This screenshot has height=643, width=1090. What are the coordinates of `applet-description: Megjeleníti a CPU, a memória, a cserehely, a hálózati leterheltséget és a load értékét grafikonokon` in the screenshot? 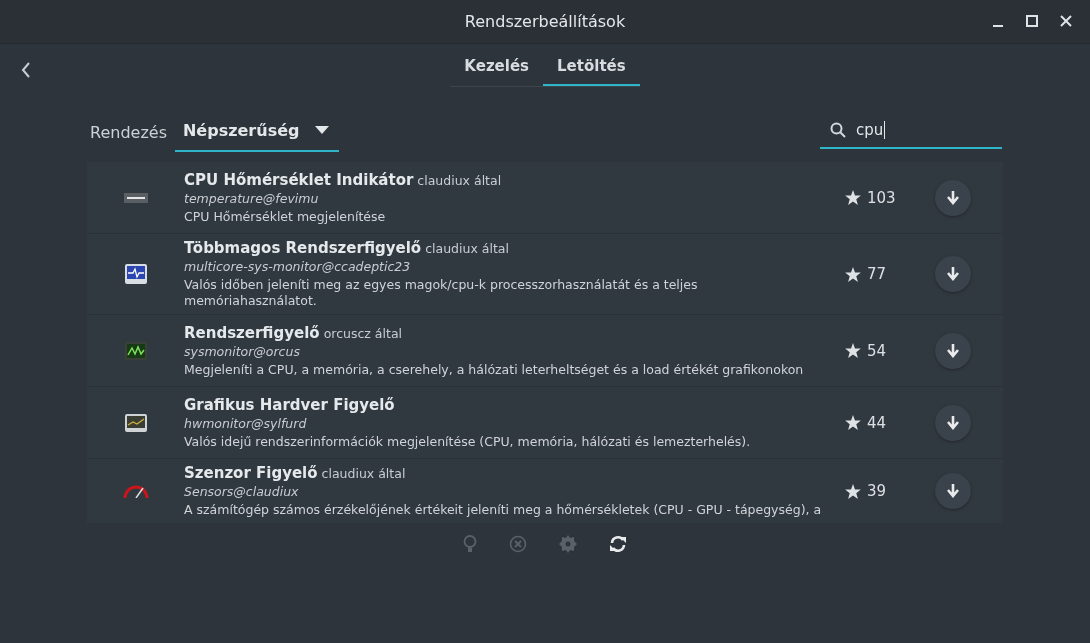 It's located at (494, 369).